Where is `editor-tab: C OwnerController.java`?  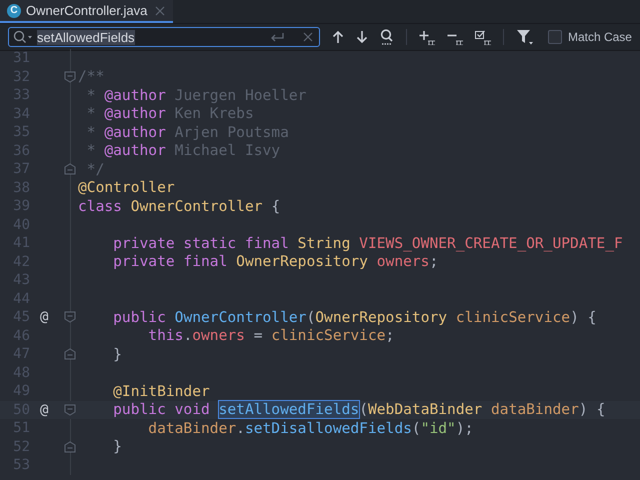
editor-tab: C OwnerController.java is located at coordinates (87, 11).